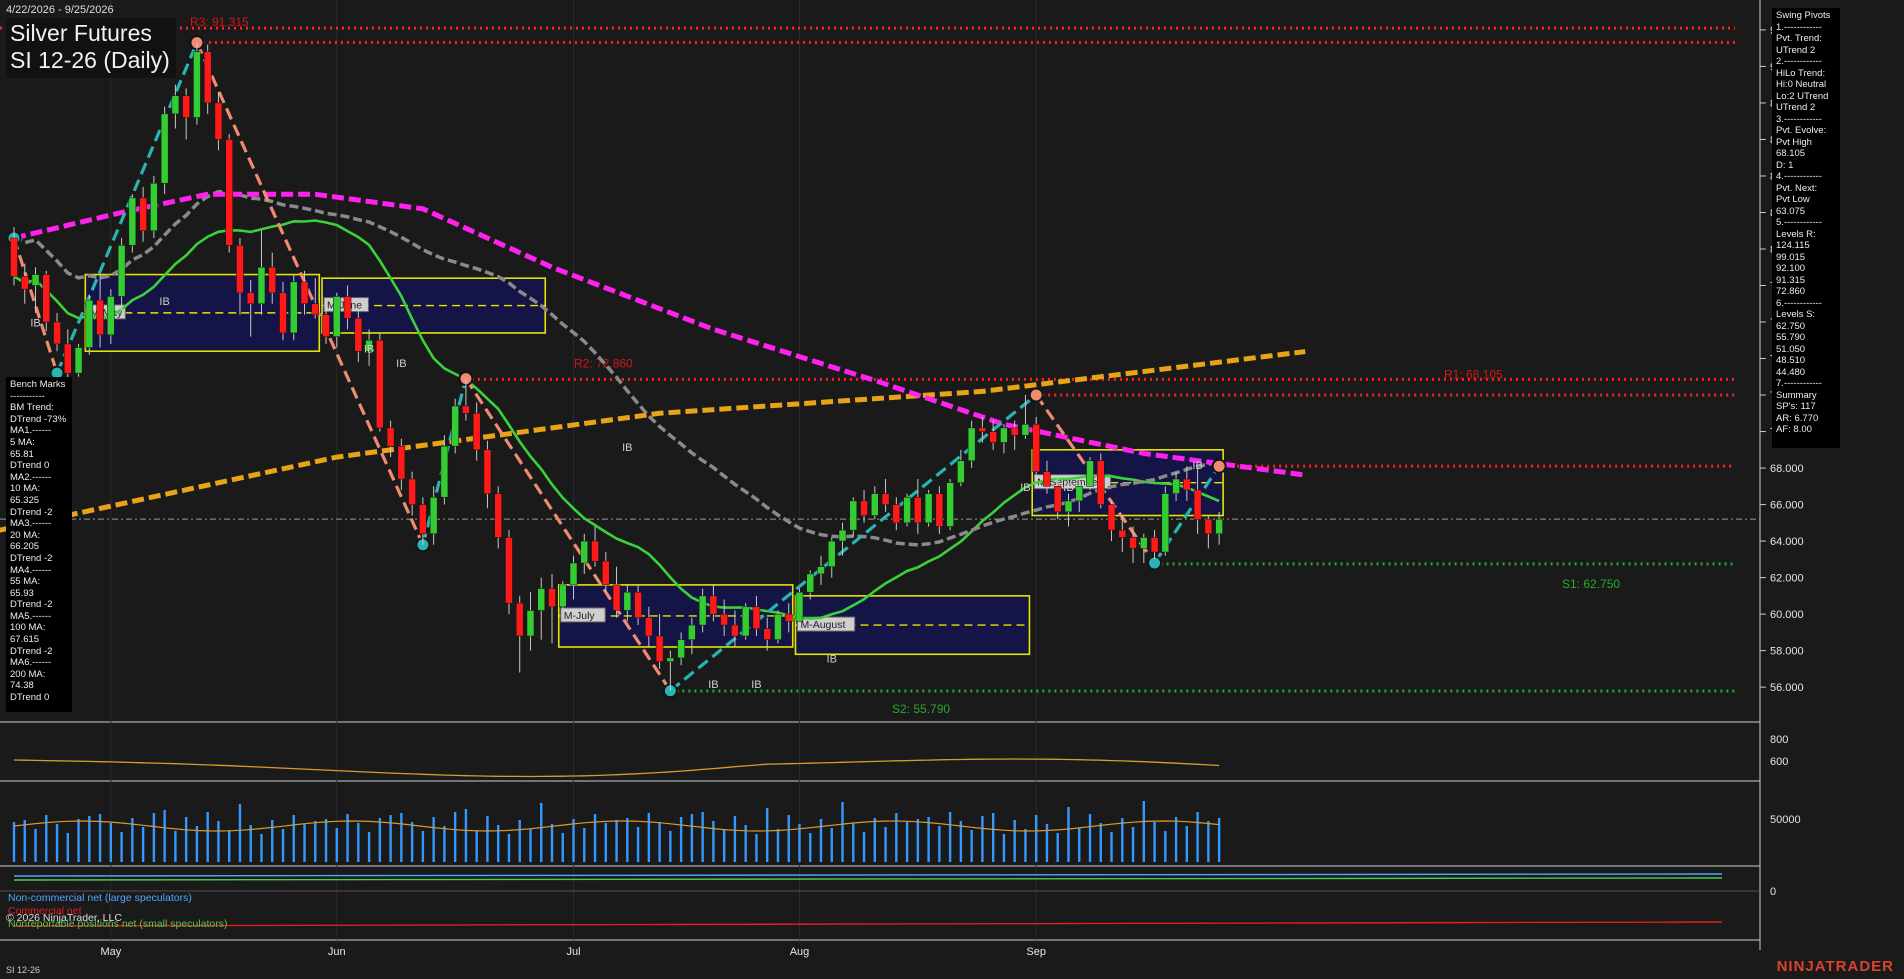 Image resolution: width=1904 pixels, height=979 pixels. I want to click on swing-pivot-line: Hi:0 Neutral, so click(1801, 84).